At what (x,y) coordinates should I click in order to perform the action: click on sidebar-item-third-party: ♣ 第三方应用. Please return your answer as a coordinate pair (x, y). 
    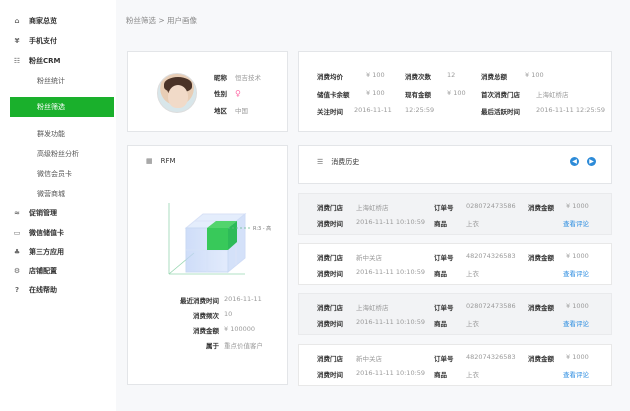
    Looking at the image, I should click on (58, 252).